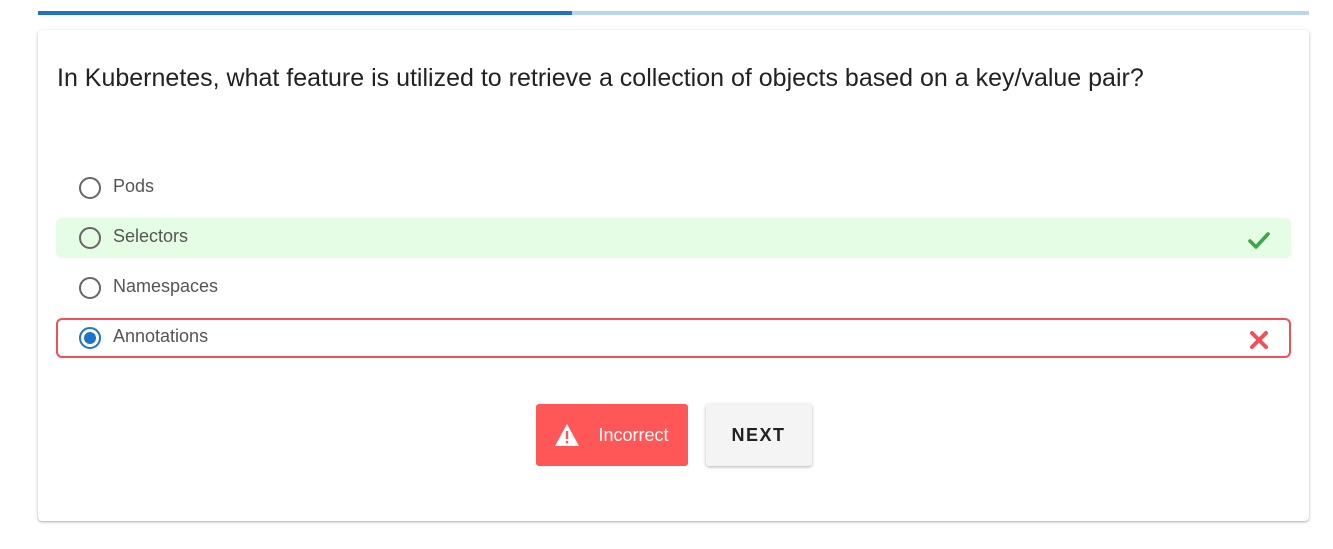 This screenshot has height=549, width=1333. Describe the element at coordinates (673, 188) in the screenshot. I see `option-pods: Pods` at that location.